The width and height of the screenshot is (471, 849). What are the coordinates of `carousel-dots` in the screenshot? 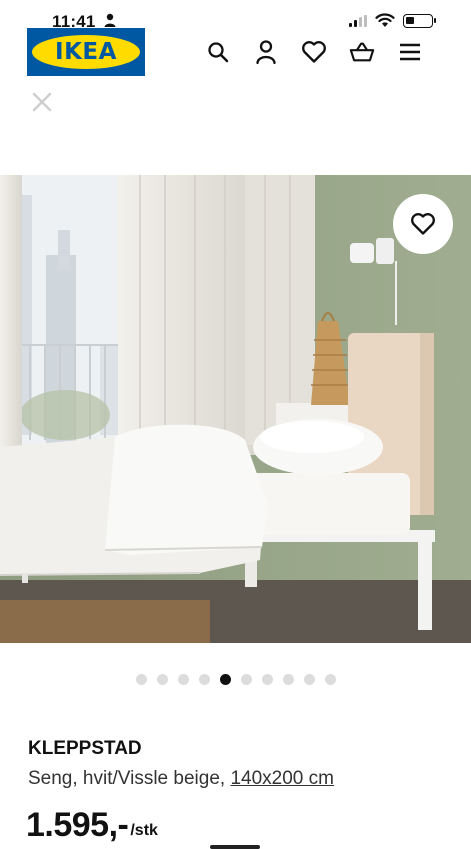 It's located at (235, 679).